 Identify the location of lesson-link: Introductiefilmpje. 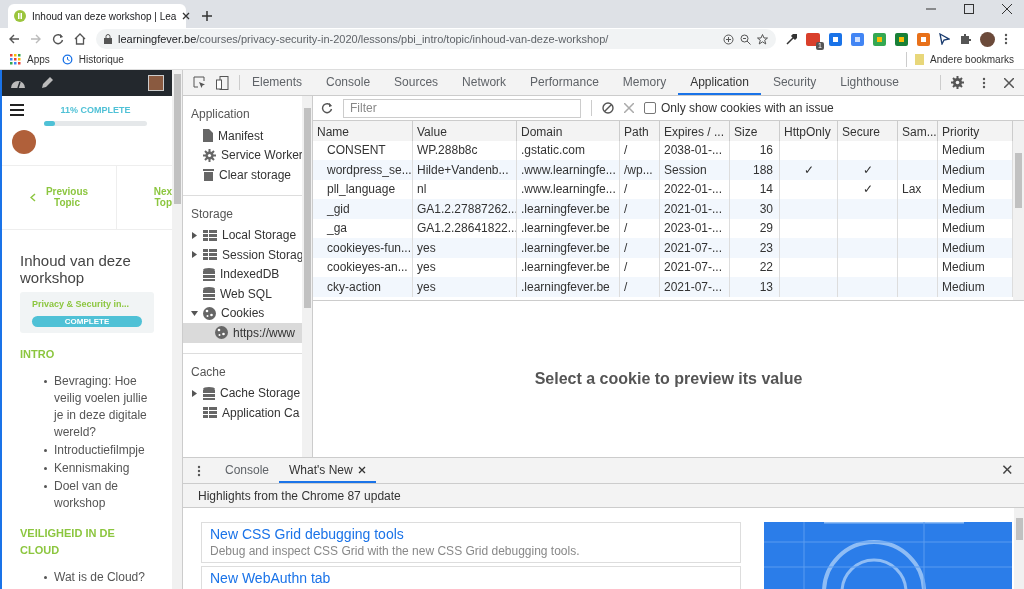
(99, 450).